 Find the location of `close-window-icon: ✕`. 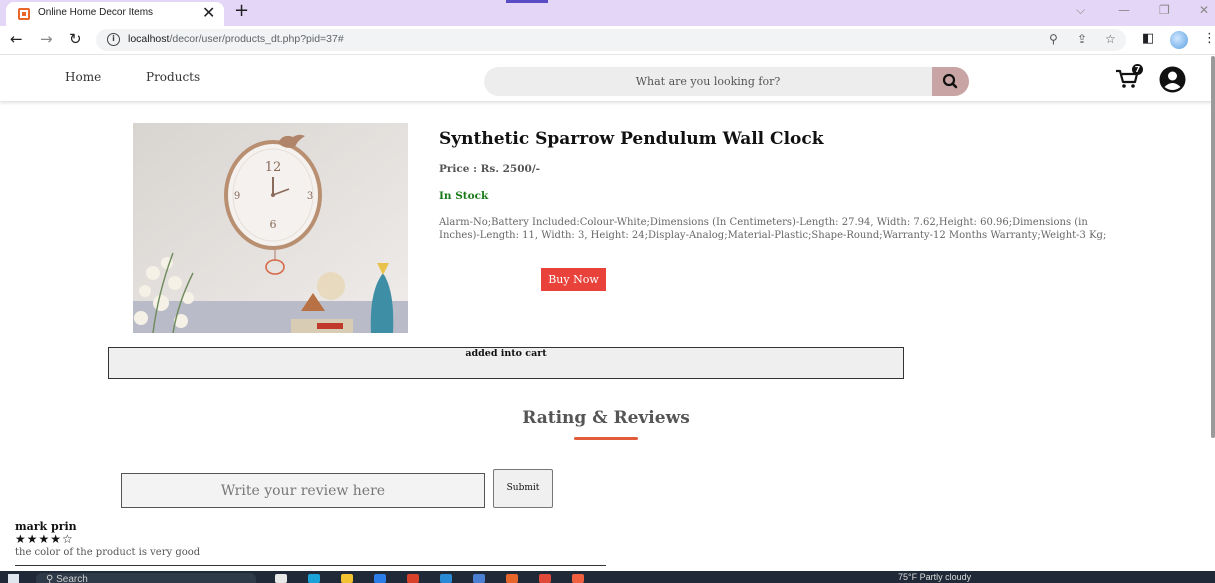

close-window-icon: ✕ is located at coordinates (1204, 10).